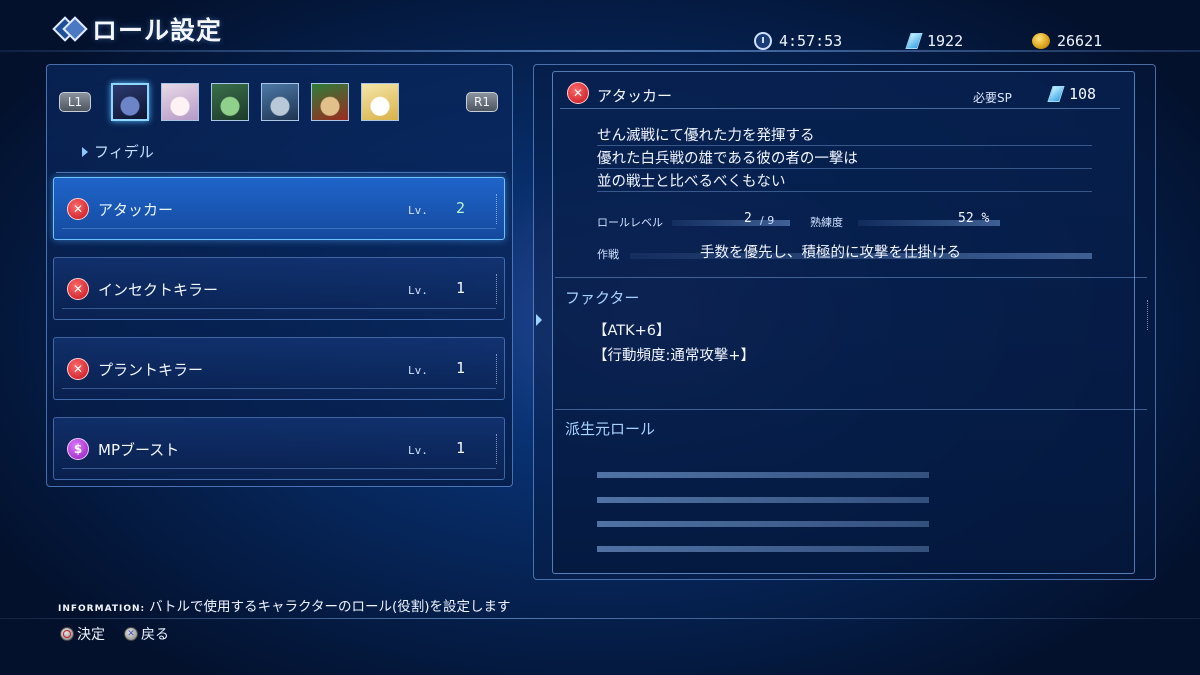 This screenshot has height=675, width=1200. What do you see at coordinates (279, 208) in the screenshot?
I see `role-row-attacker: ✕ アタッカー Lv. 2` at bounding box center [279, 208].